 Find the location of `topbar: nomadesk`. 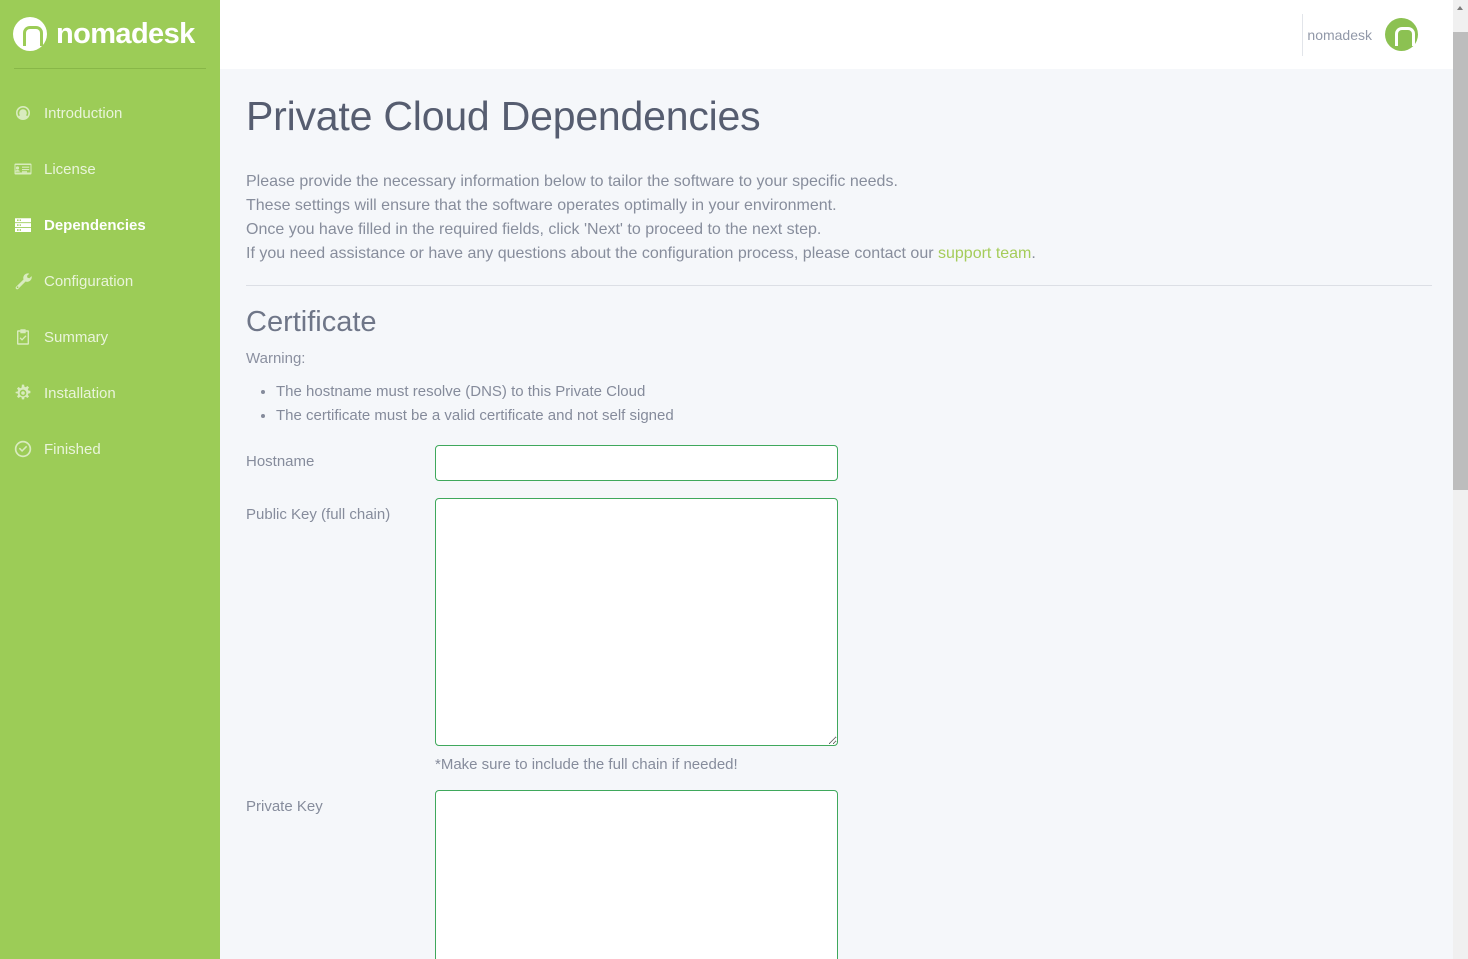

topbar: nomadesk is located at coordinates (836, 34).